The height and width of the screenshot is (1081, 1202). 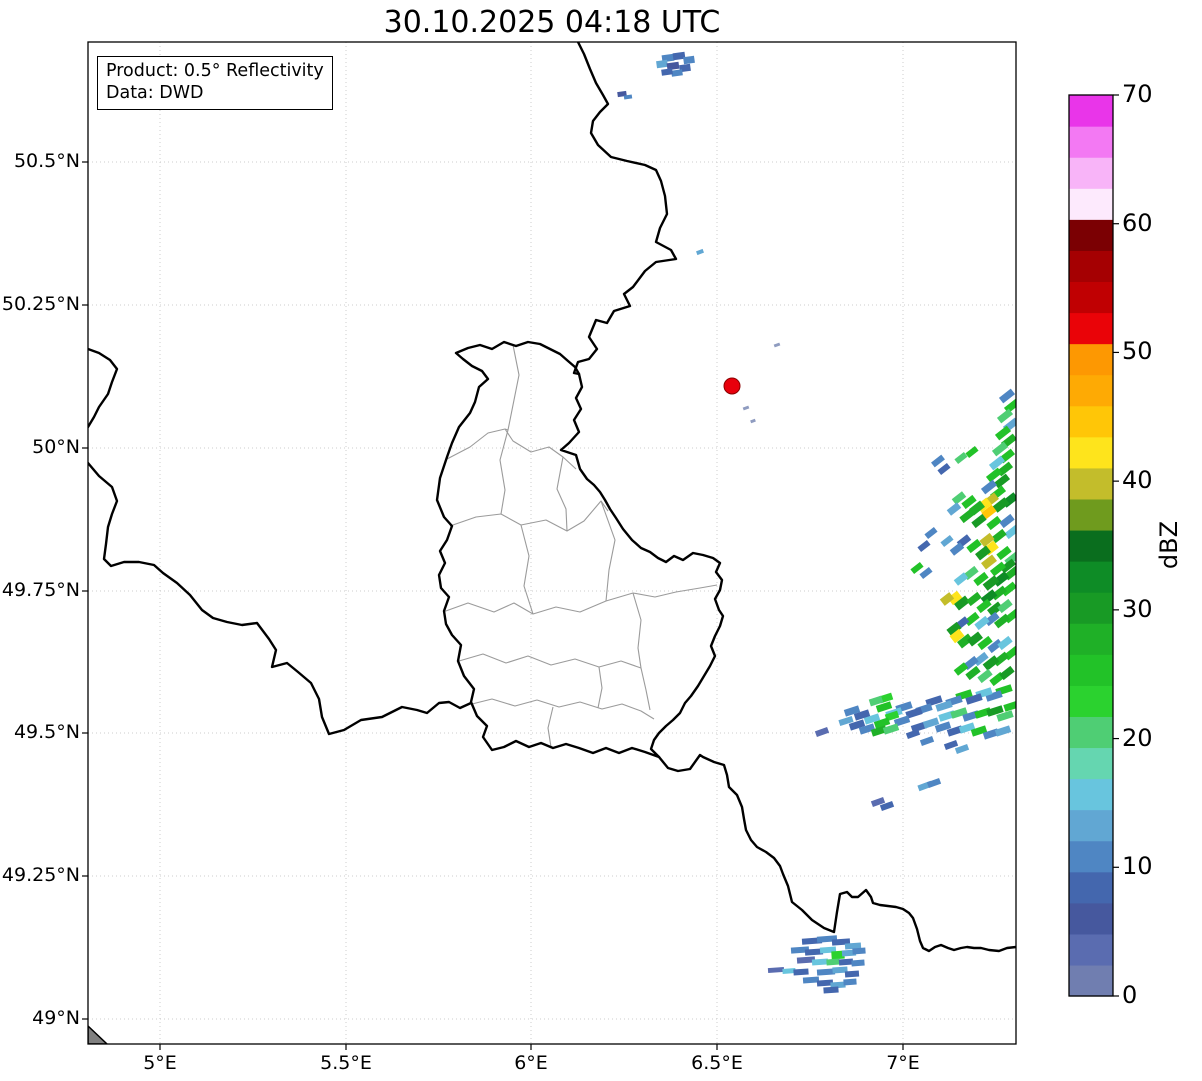 I want to click on product-line: Product: 0.5° Reflectivity, so click(x=215, y=71).